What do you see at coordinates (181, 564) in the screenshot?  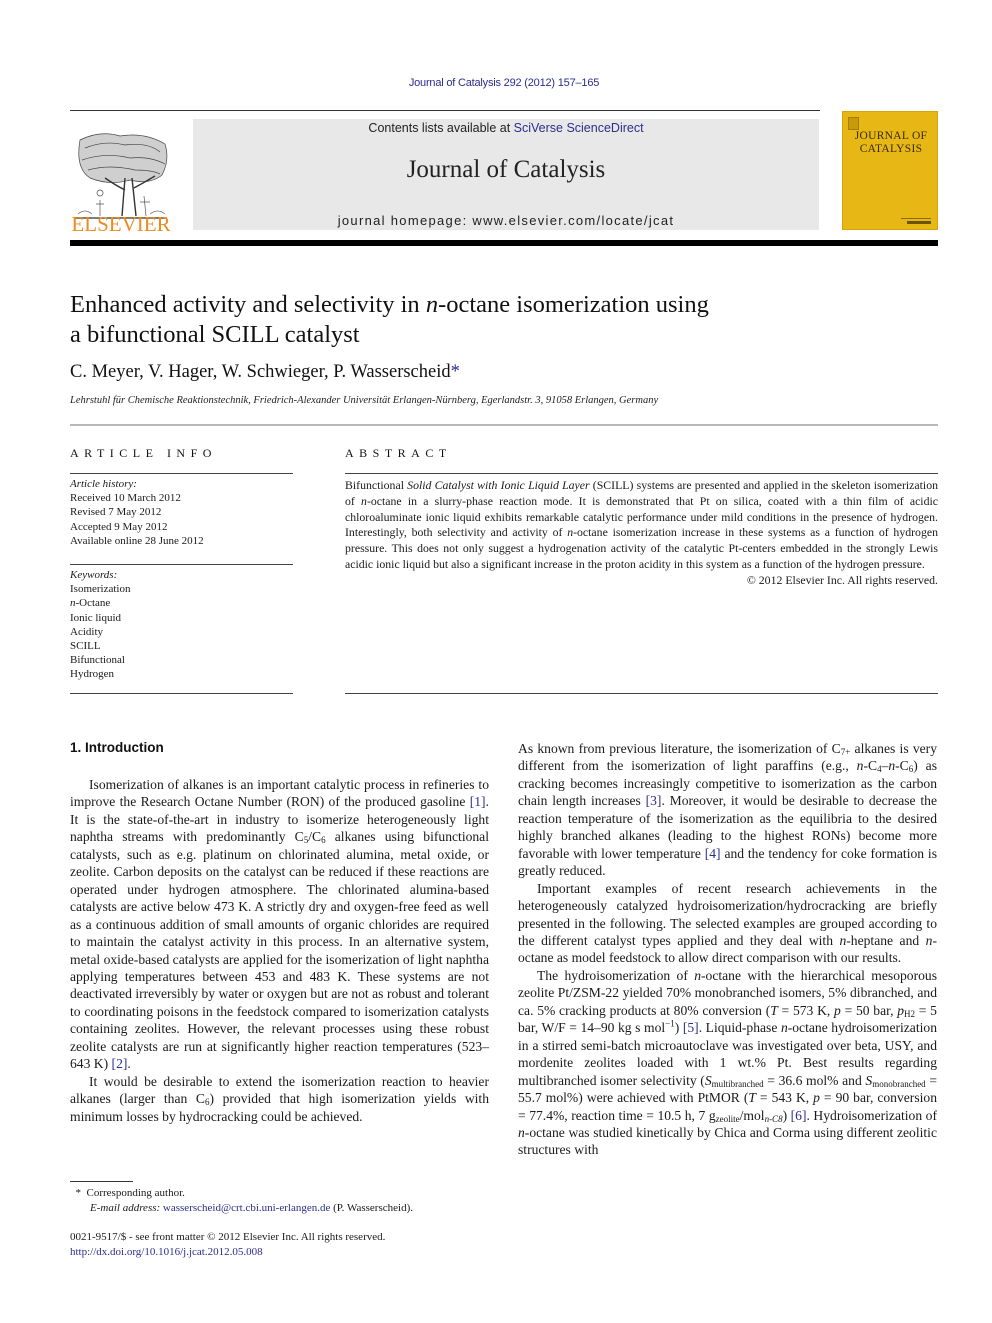 I see `keywords-rule` at bounding box center [181, 564].